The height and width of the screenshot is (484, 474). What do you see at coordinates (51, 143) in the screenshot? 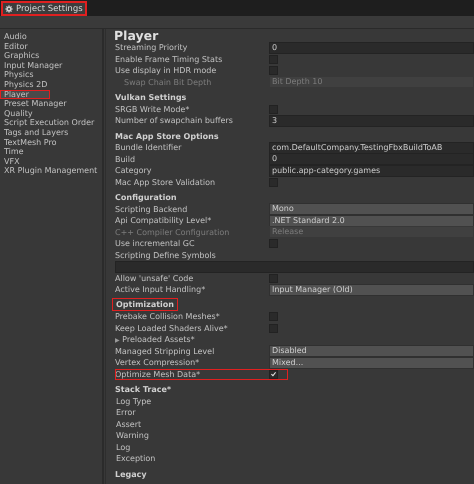
I see `sidebar-item: TextMesh Pro` at bounding box center [51, 143].